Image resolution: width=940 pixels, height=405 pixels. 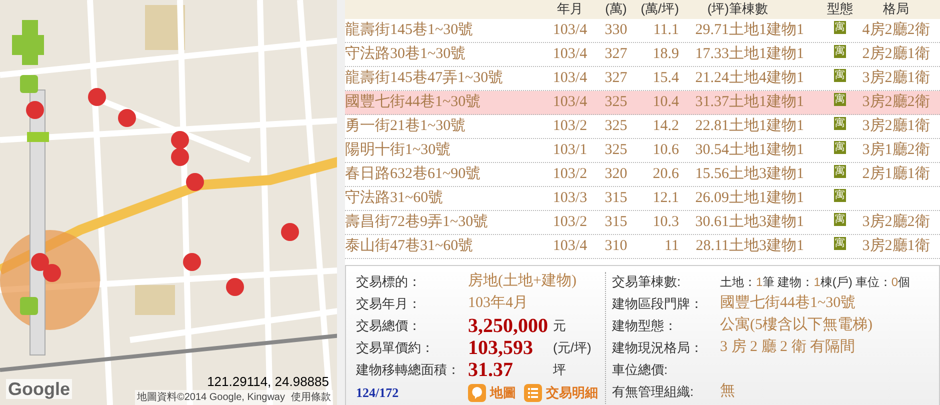 What do you see at coordinates (665, 198) in the screenshot?
I see `table-cell-text: 12.1` at bounding box center [665, 198].